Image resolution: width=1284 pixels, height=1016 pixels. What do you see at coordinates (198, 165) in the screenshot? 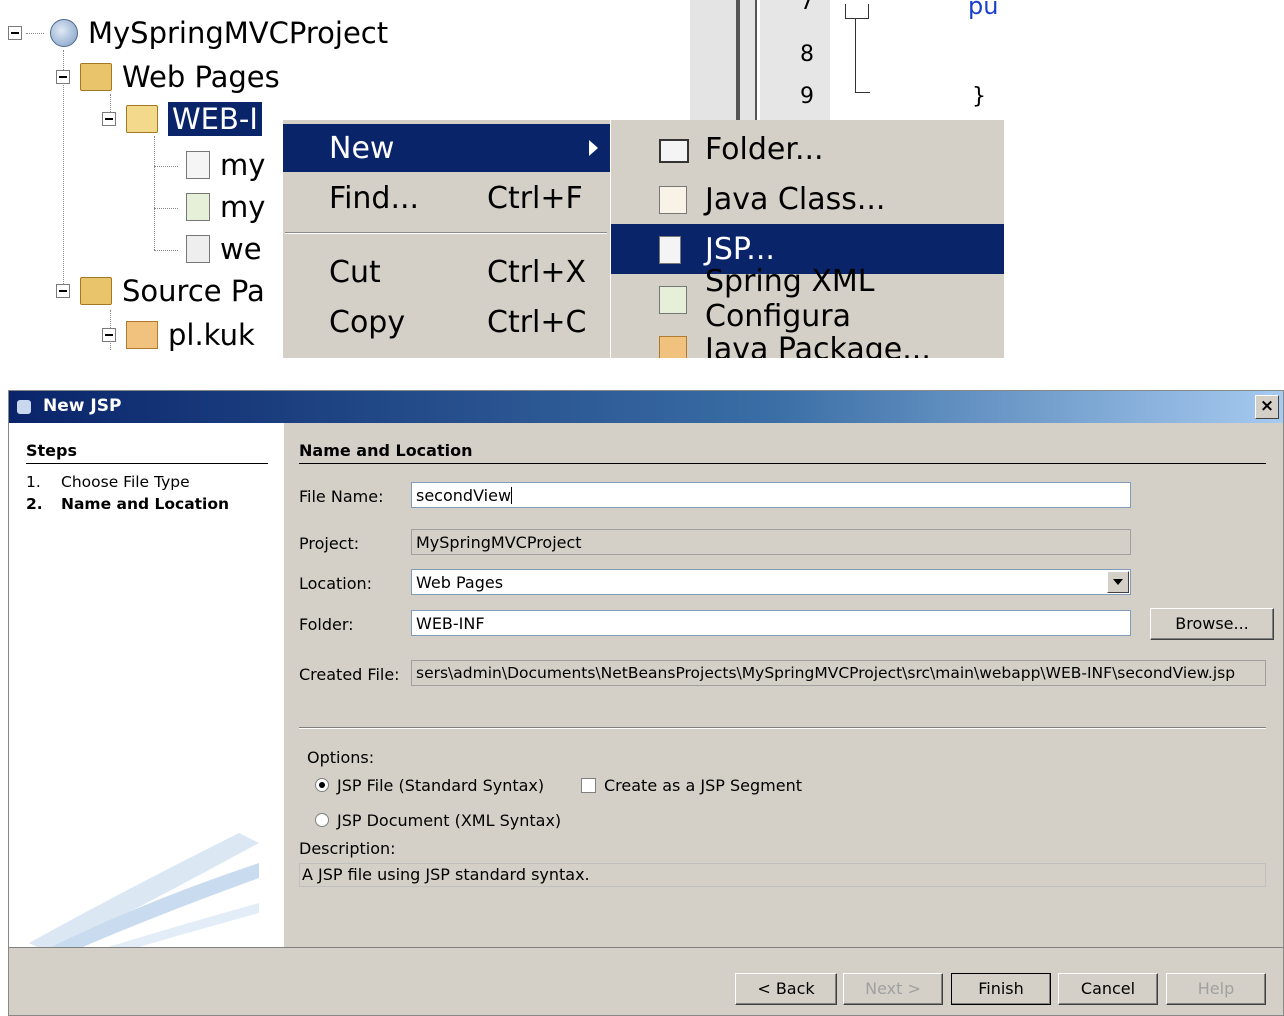
I see `jsp-file-icon` at bounding box center [198, 165].